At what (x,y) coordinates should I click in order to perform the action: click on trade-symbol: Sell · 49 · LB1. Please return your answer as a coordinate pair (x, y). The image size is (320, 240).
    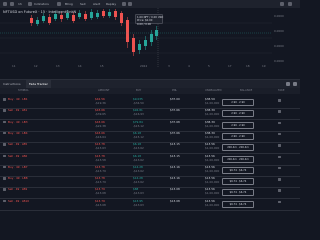
    Looking at the image, I should click on (18, 110).